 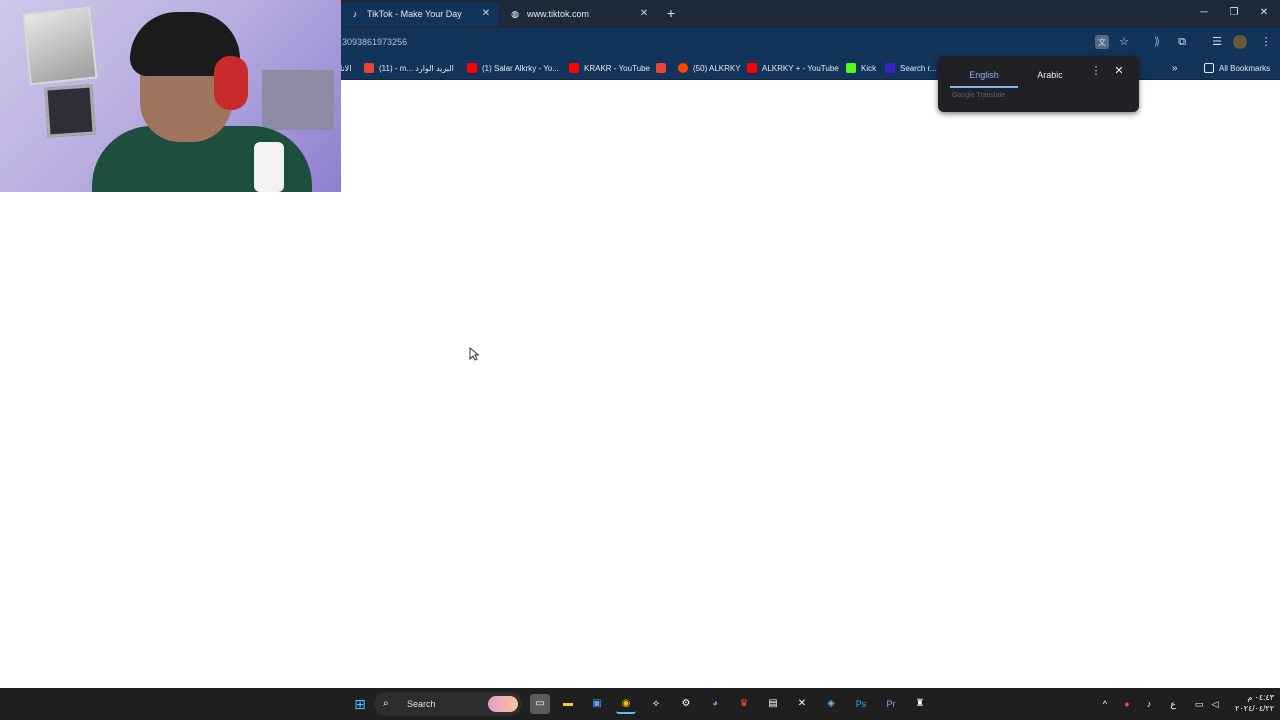 What do you see at coordinates (1149, 704) in the screenshot?
I see `microphone-icon: ♪` at bounding box center [1149, 704].